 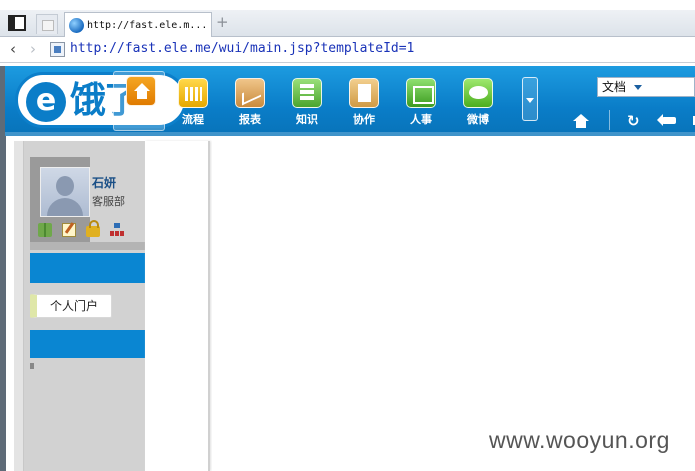 I want to click on nav-item-workflow: 流程, so click(x=193, y=102).